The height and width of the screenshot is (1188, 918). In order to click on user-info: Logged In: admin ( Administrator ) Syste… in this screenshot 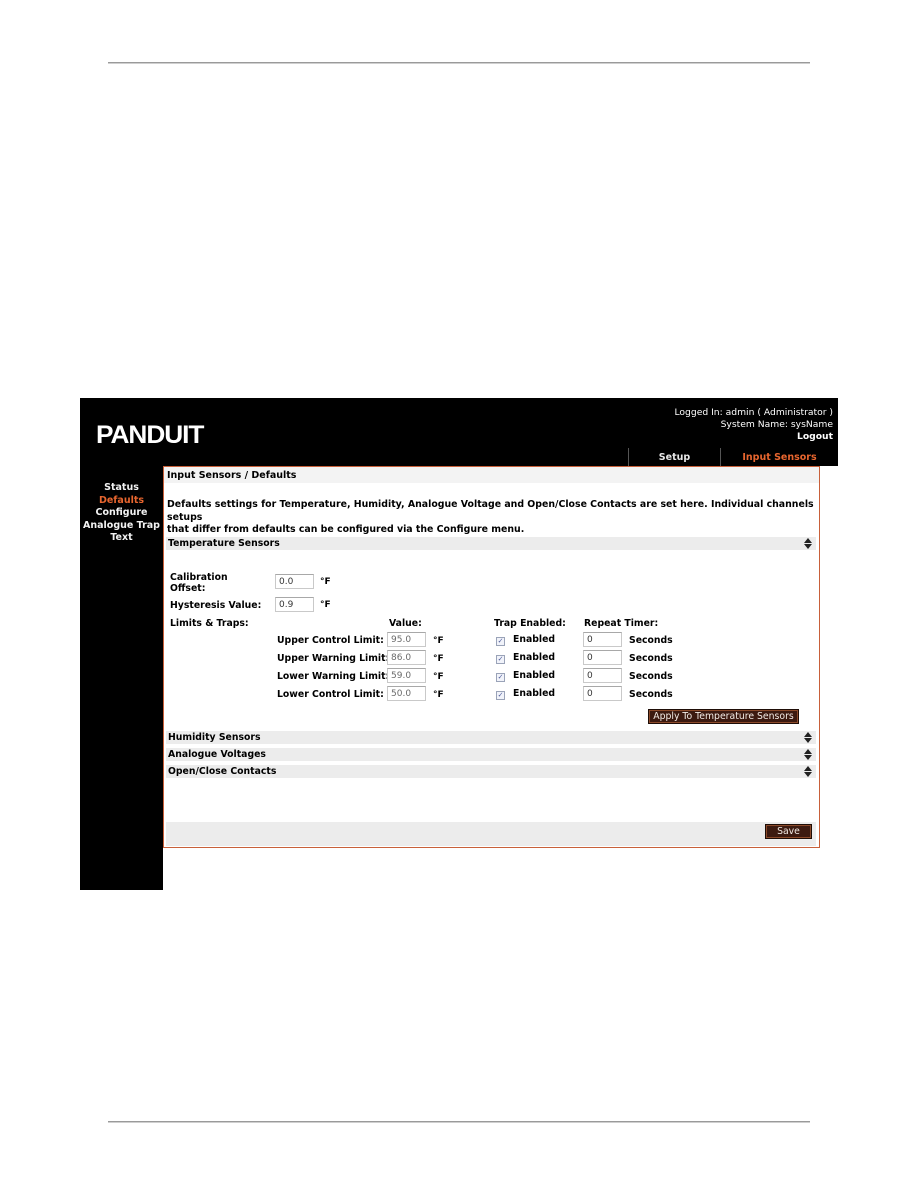, I will do `click(753, 425)`.